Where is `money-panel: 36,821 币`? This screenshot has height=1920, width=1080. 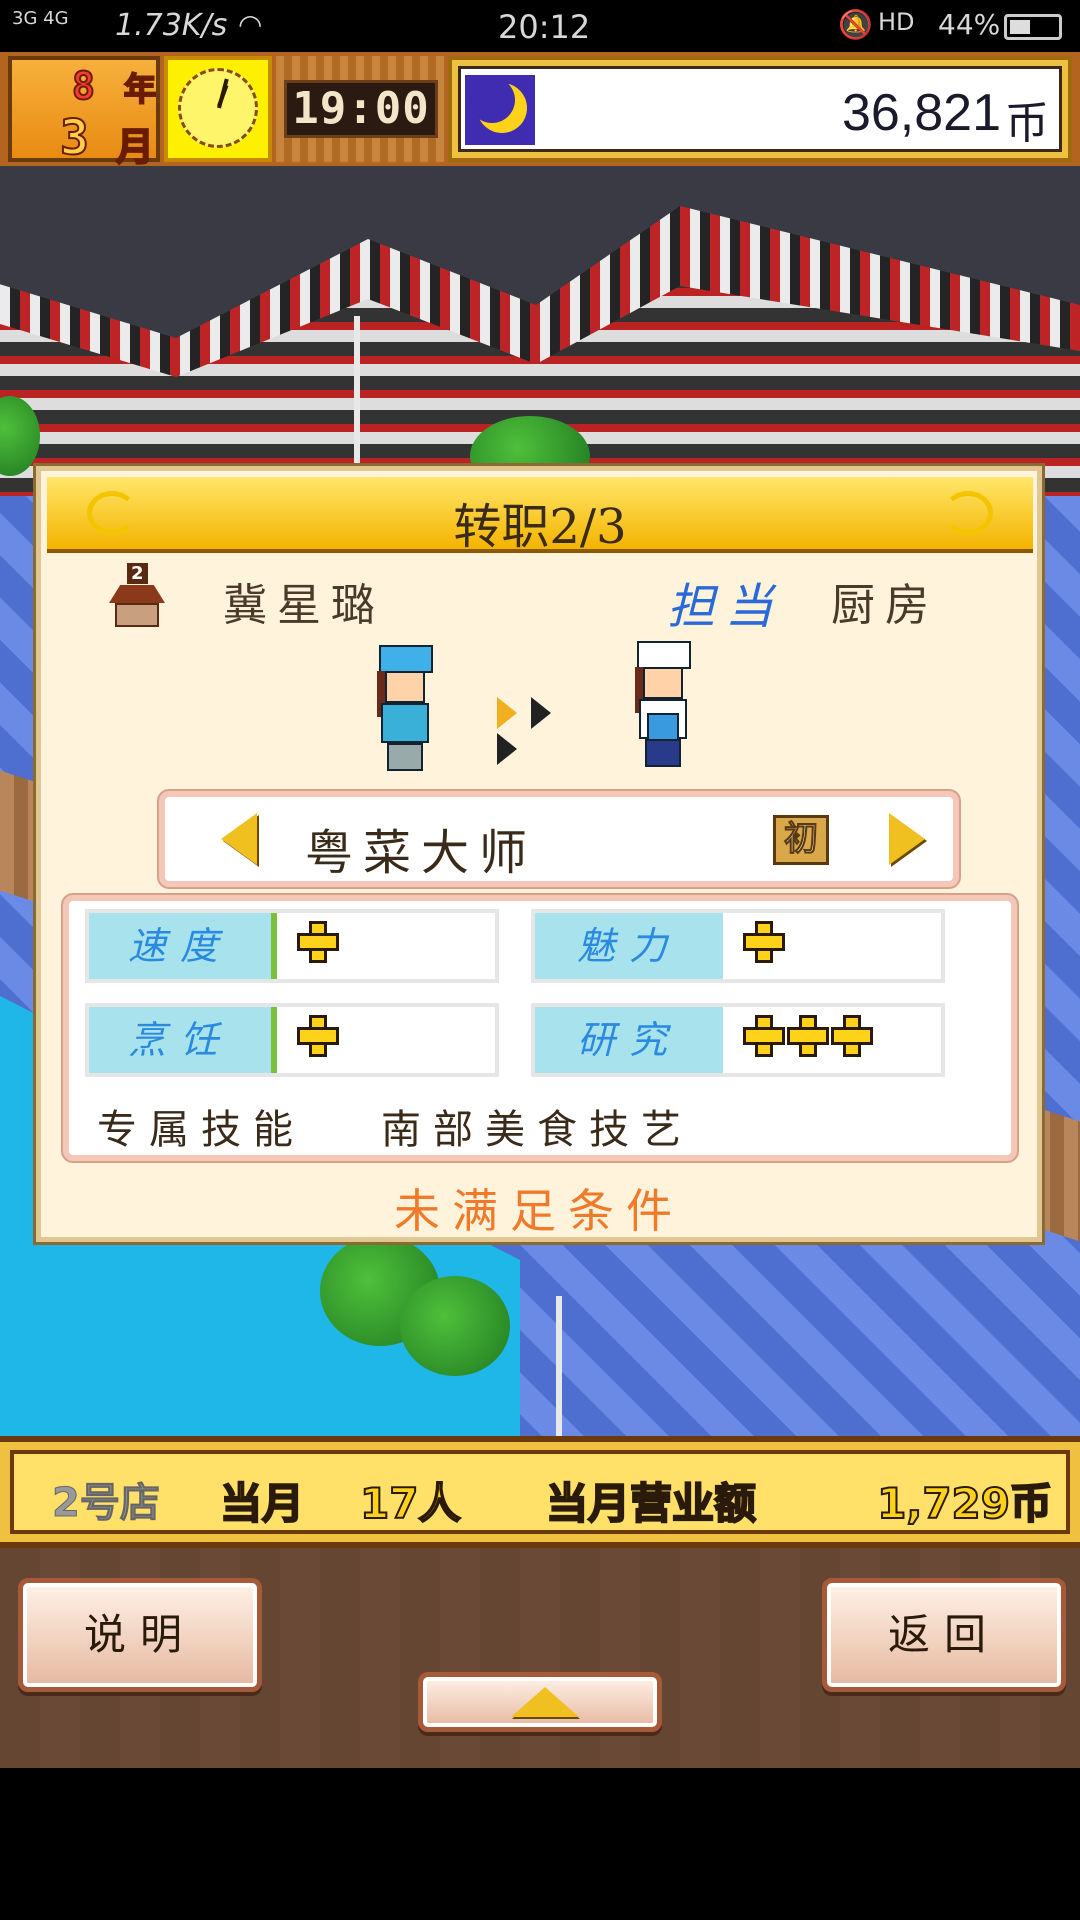 money-panel: 36,821 币 is located at coordinates (760, 109).